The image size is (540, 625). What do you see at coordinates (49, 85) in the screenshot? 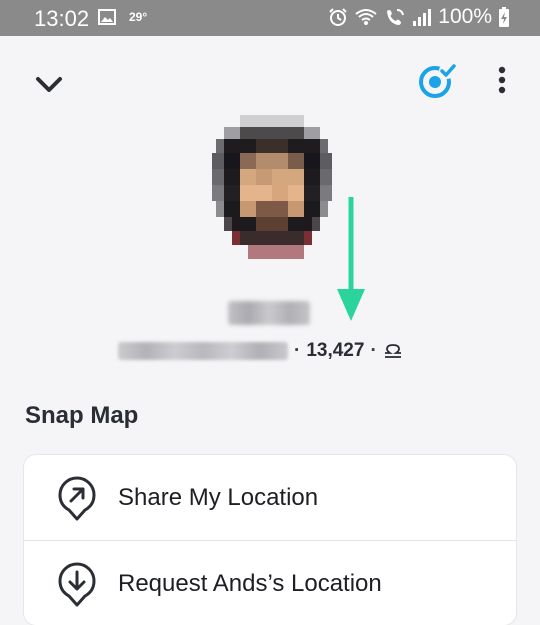
I see `chevron-down-icon` at bounding box center [49, 85].